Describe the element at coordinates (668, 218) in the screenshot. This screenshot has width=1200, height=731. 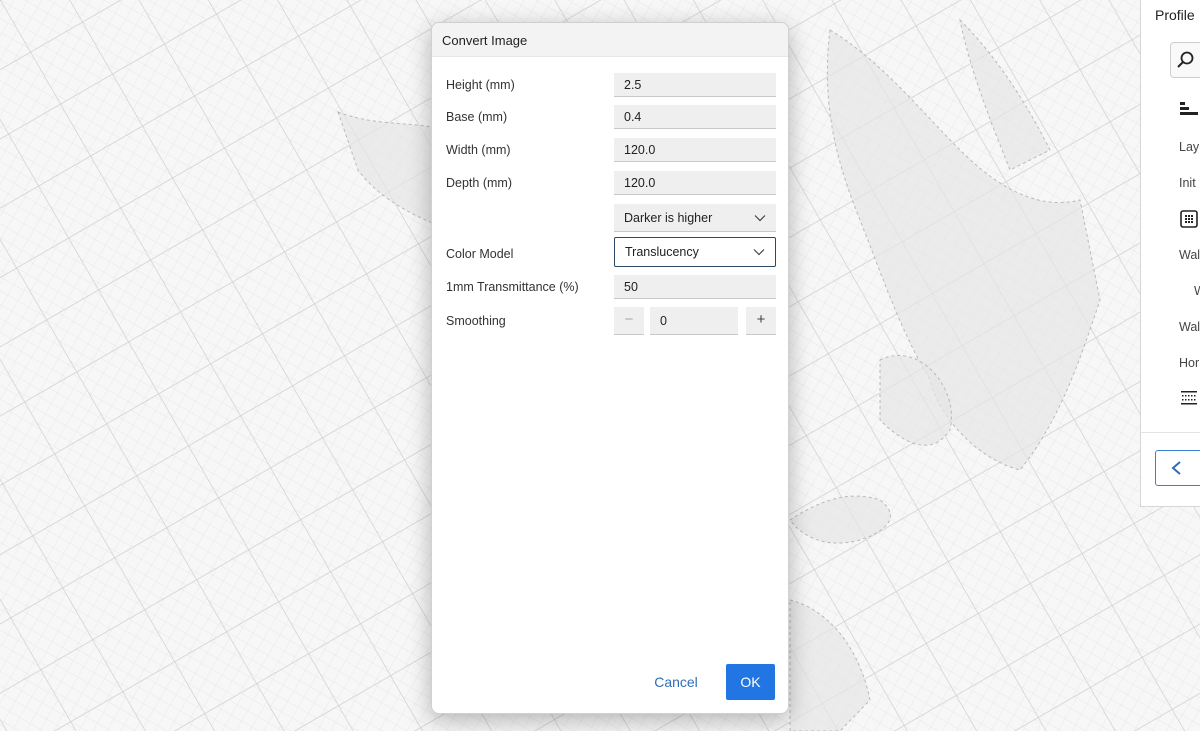
I see `height-mode-value: Darker is higher` at that location.